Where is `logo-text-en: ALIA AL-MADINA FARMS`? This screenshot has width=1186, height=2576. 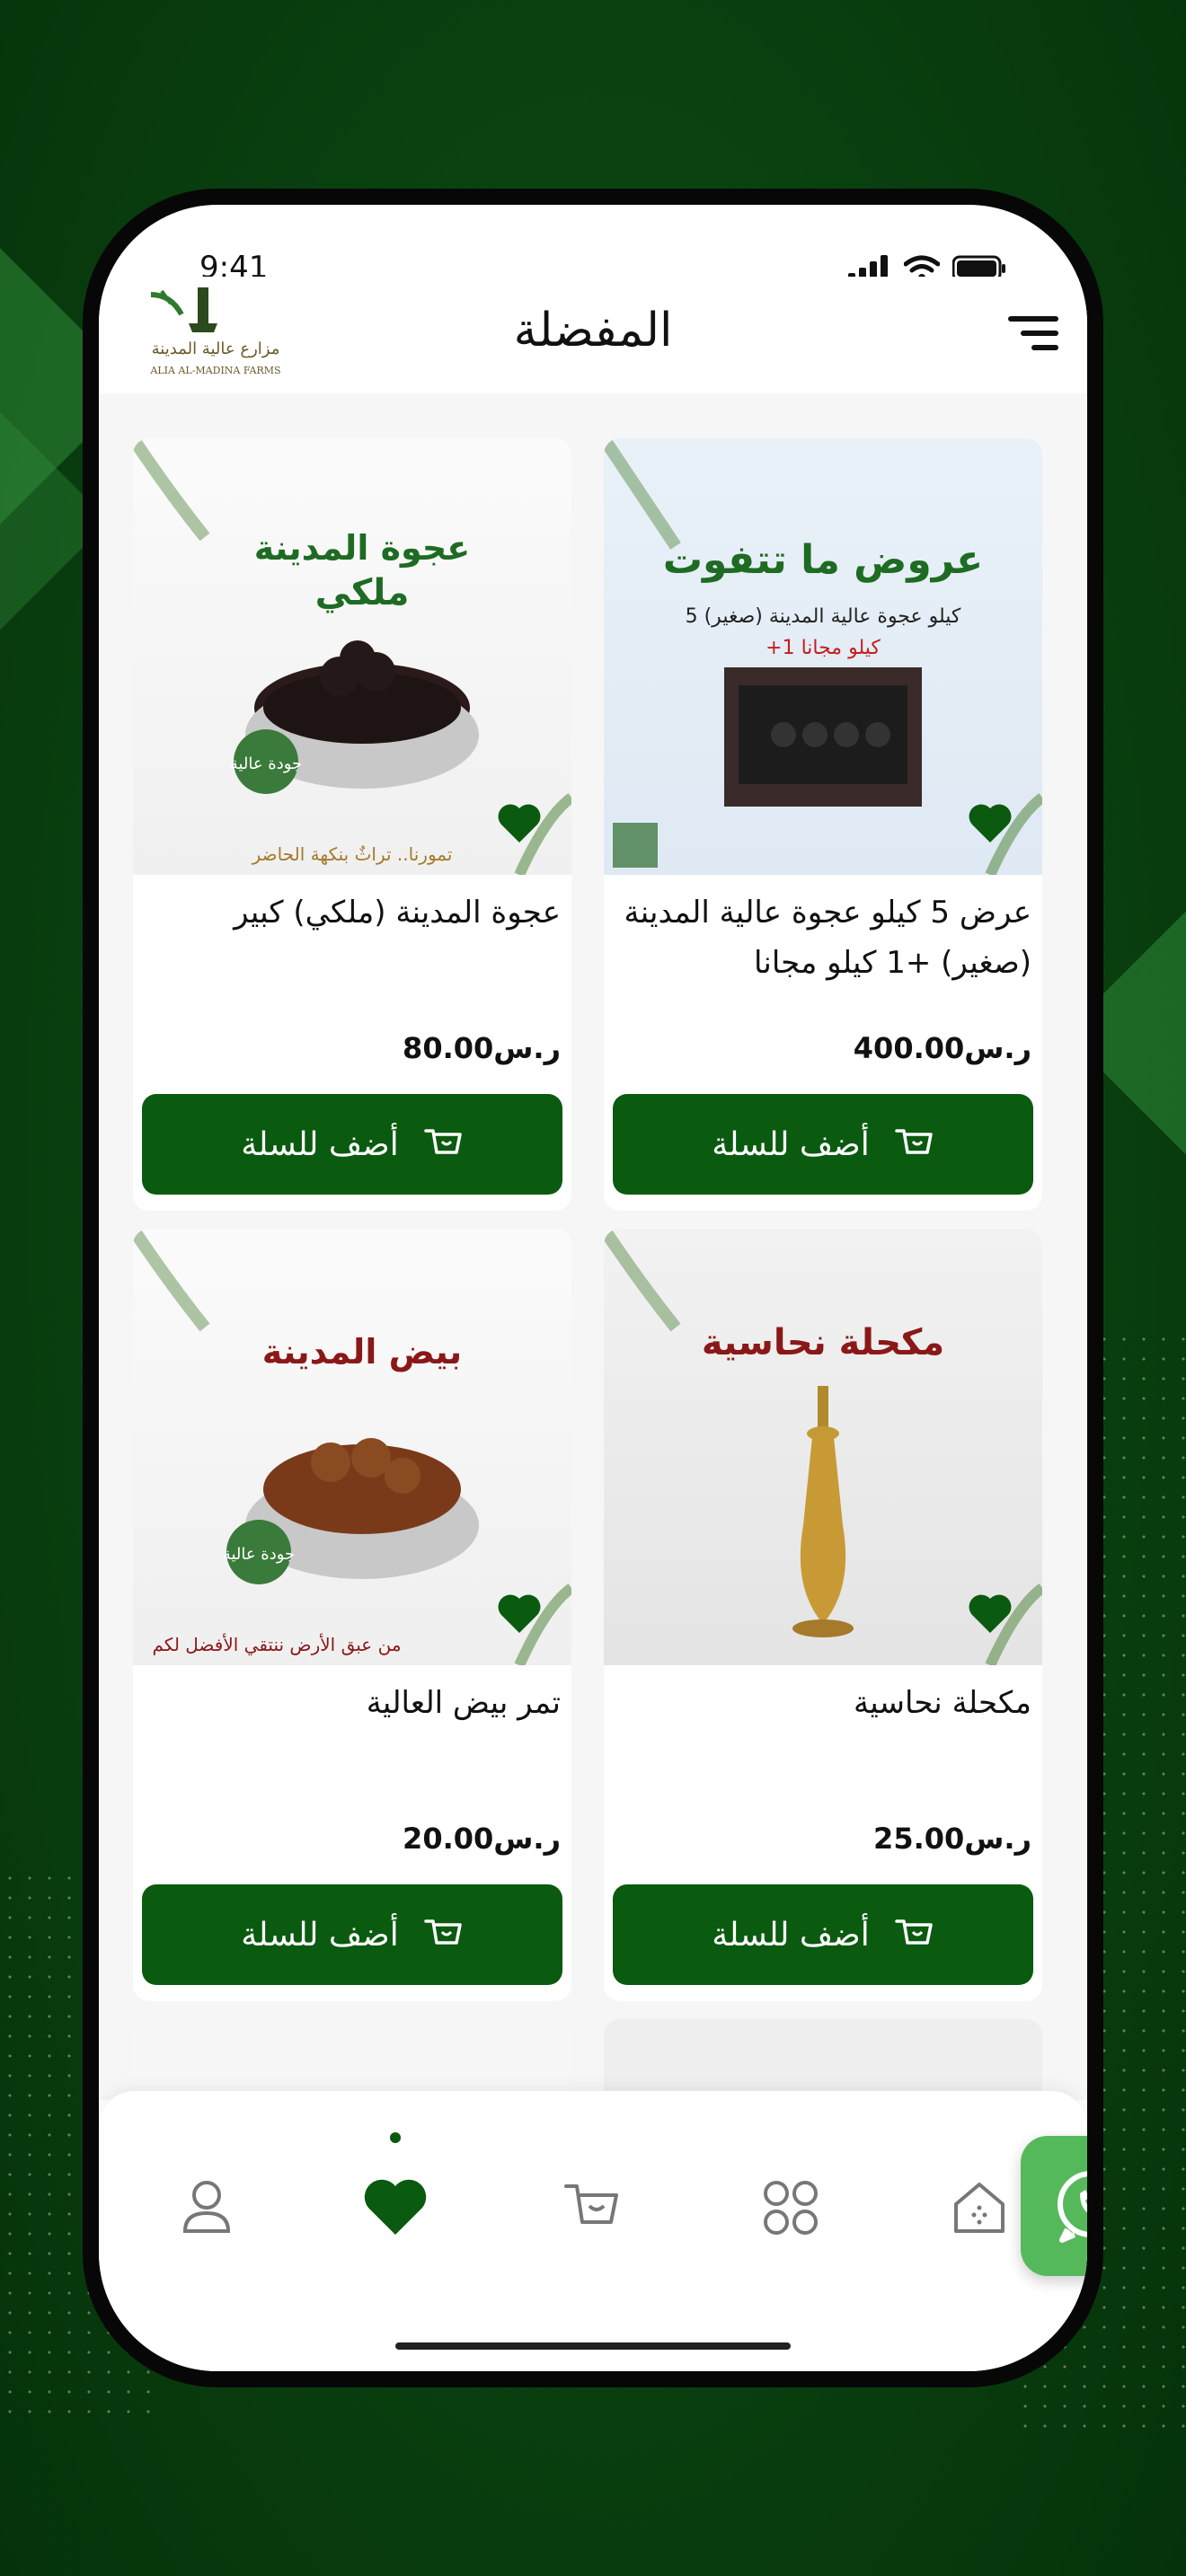 logo-text-en: ALIA AL-MADINA FARMS is located at coordinates (214, 370).